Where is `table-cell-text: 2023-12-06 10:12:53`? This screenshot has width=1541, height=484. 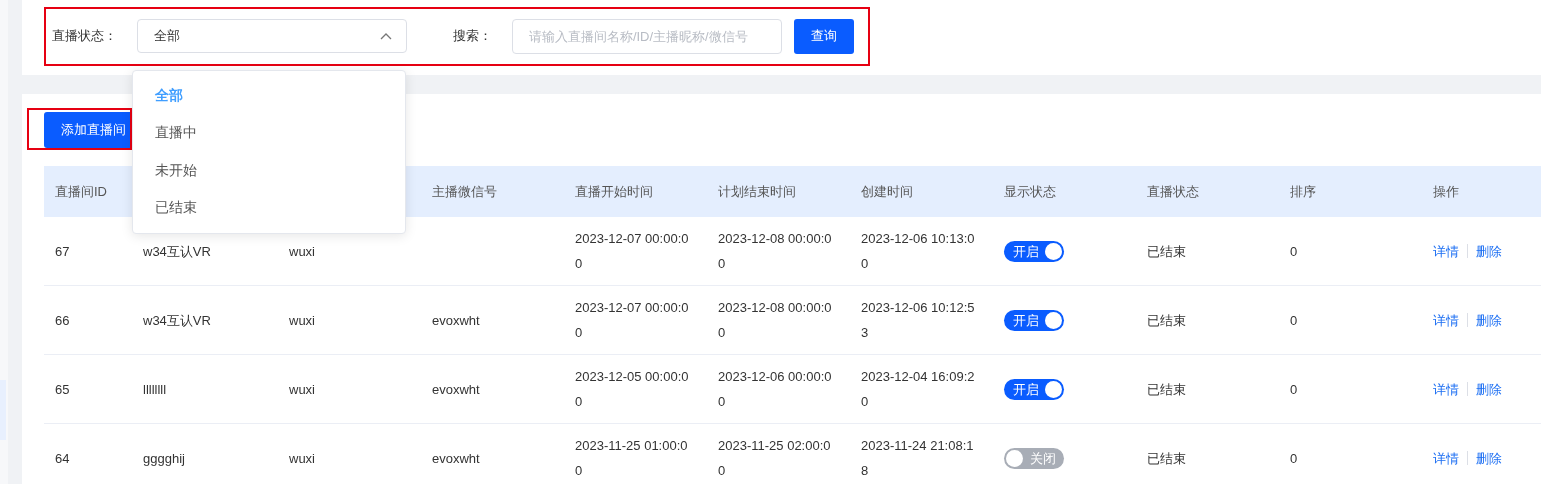
table-cell-text: 2023-12-06 10:12:53 is located at coordinates (918, 320).